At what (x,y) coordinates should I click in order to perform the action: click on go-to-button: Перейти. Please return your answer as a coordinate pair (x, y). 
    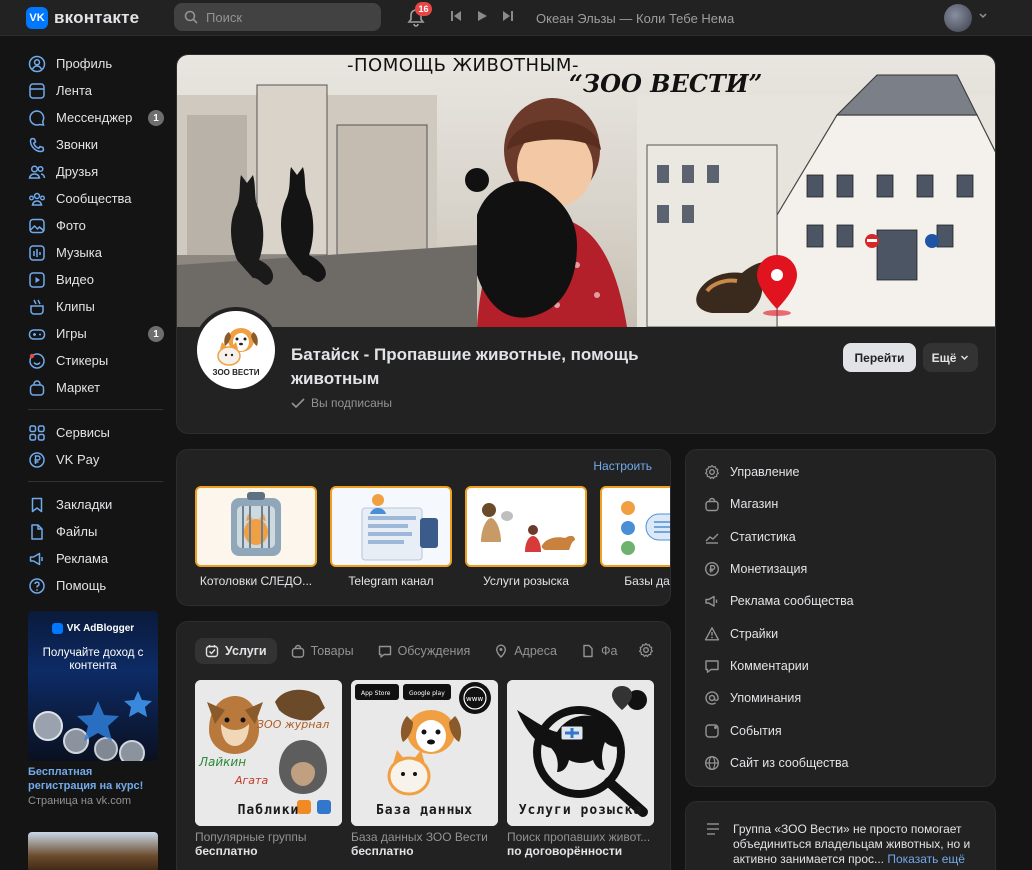
    Looking at the image, I should click on (879, 357).